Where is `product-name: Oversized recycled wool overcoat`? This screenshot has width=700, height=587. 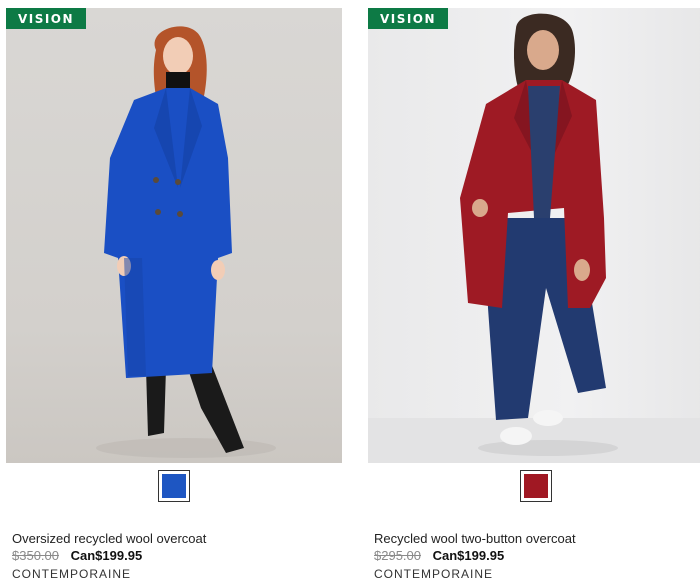
product-name: Oversized recycled wool overcoat is located at coordinates (109, 538).